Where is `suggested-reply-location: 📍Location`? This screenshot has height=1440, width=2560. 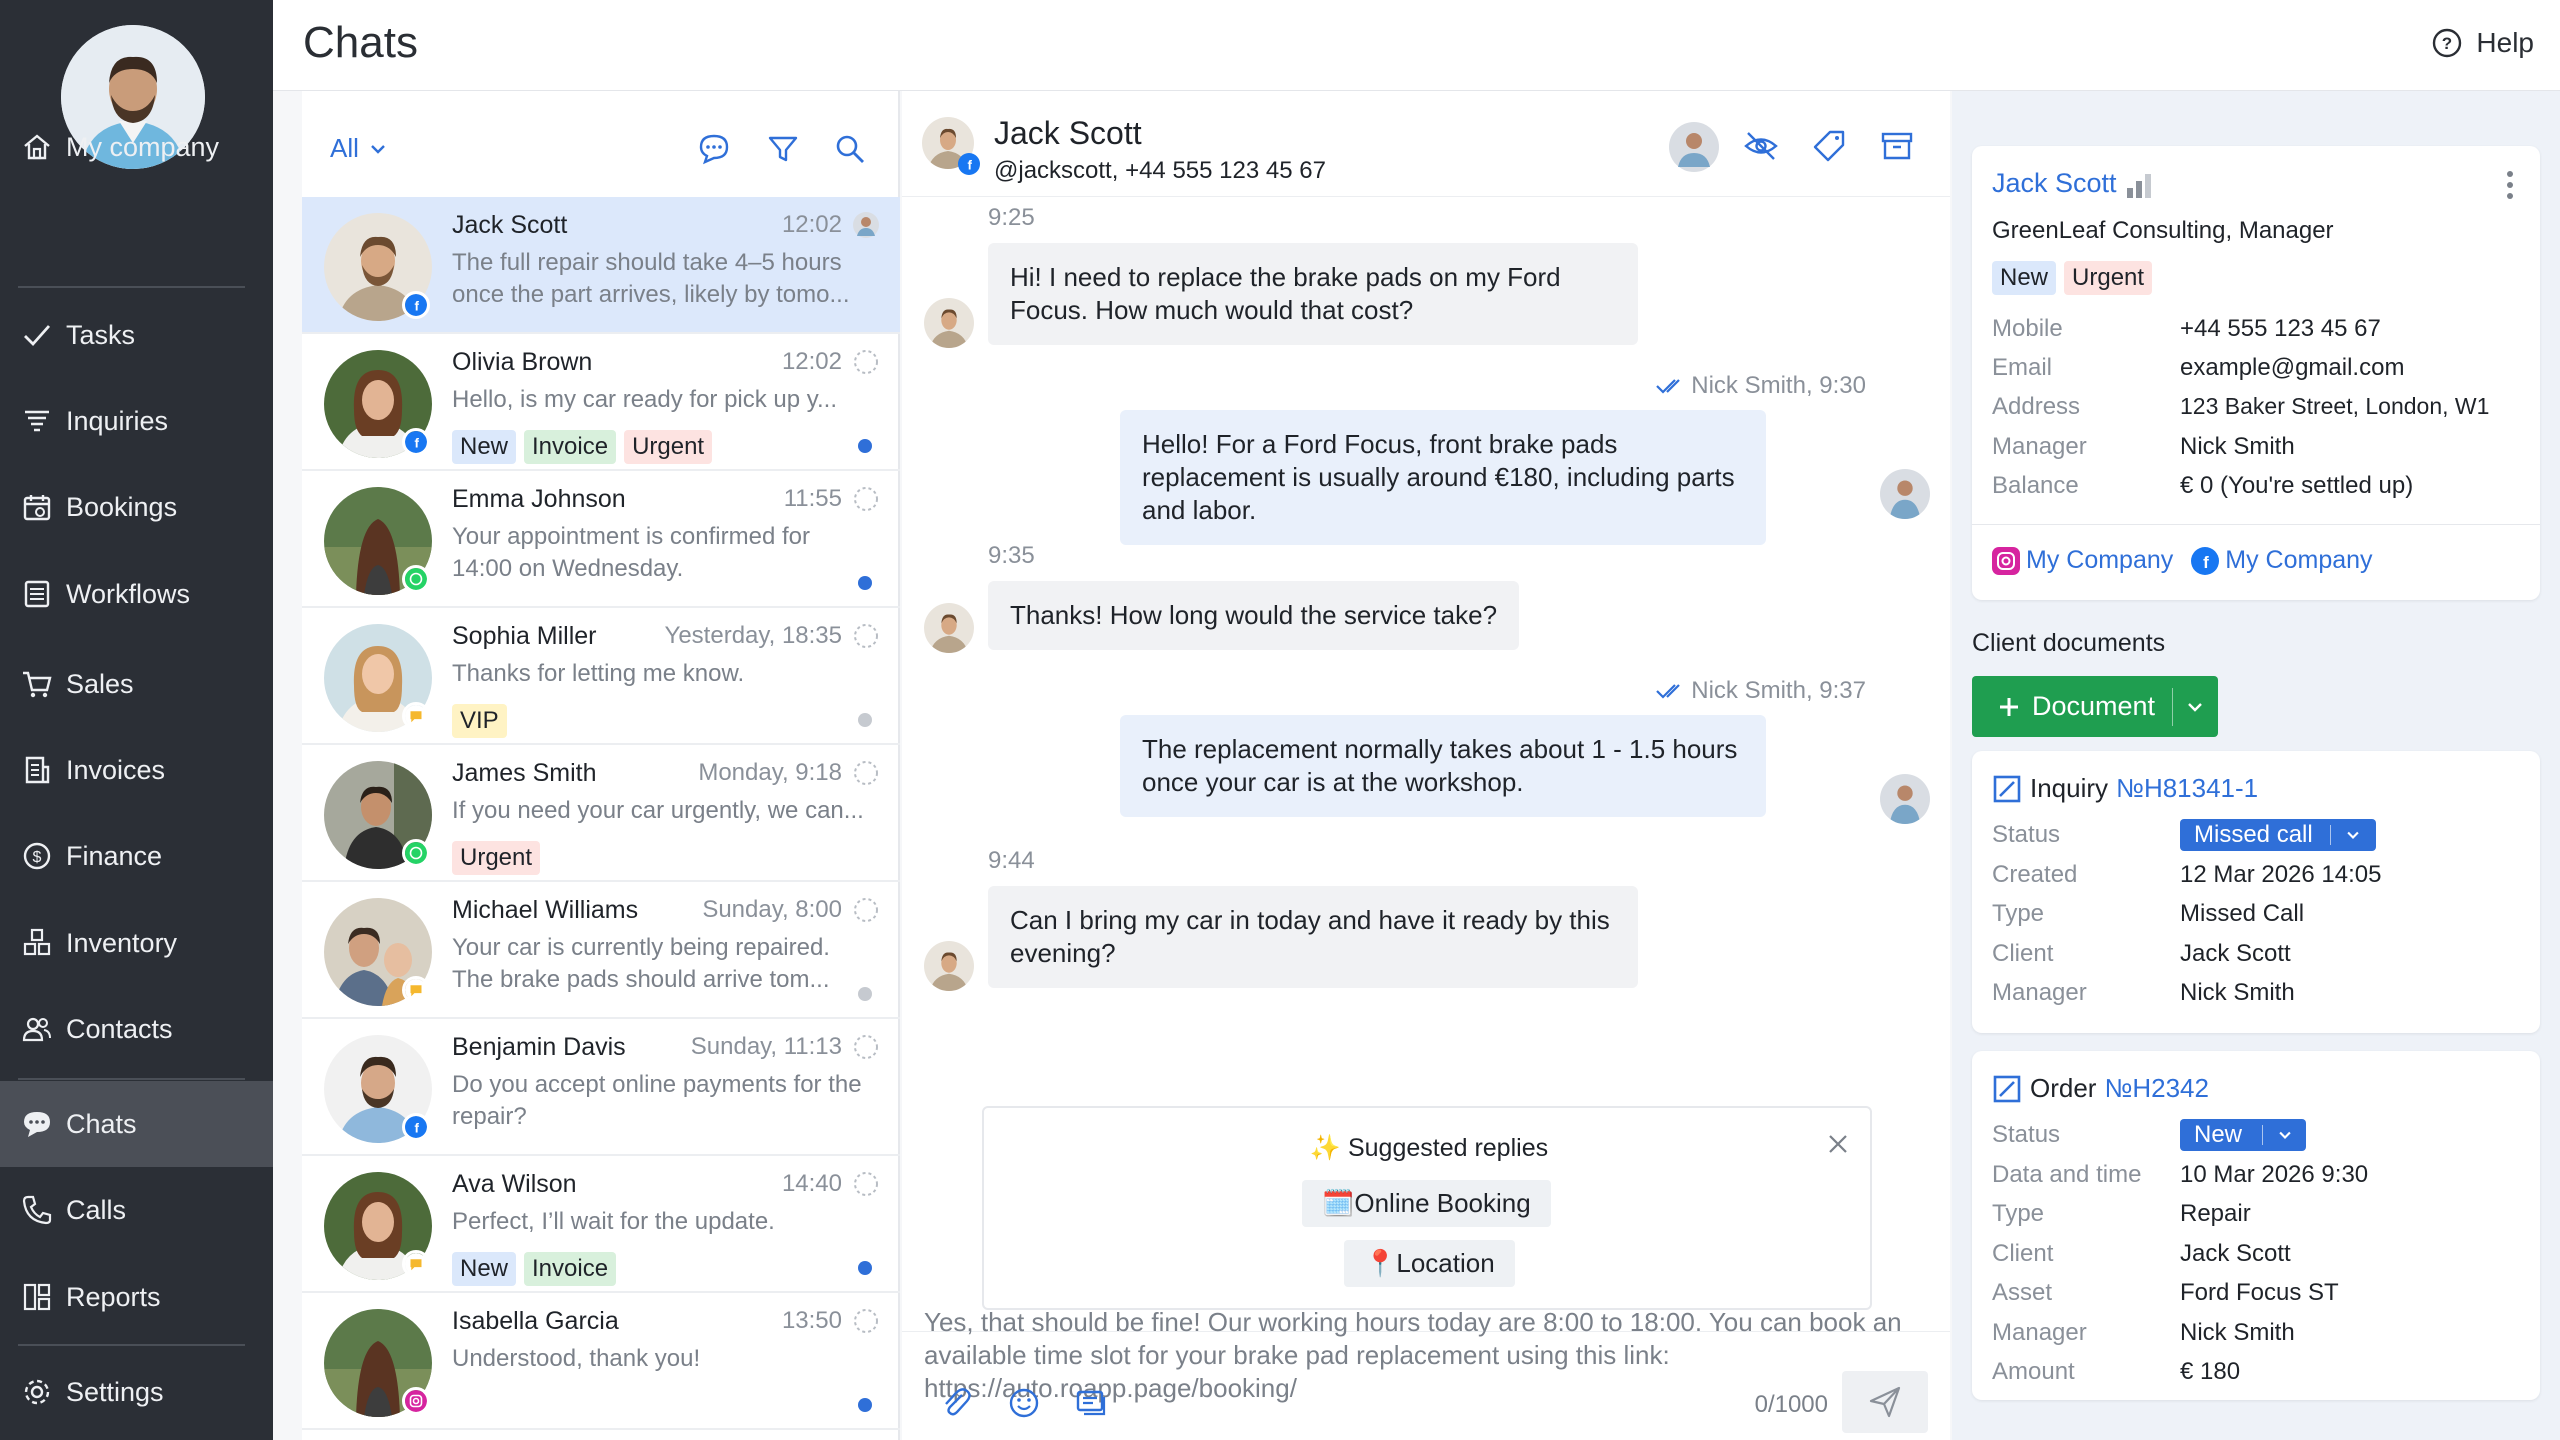 suggested-reply-location: 📍Location is located at coordinates (1429, 1263).